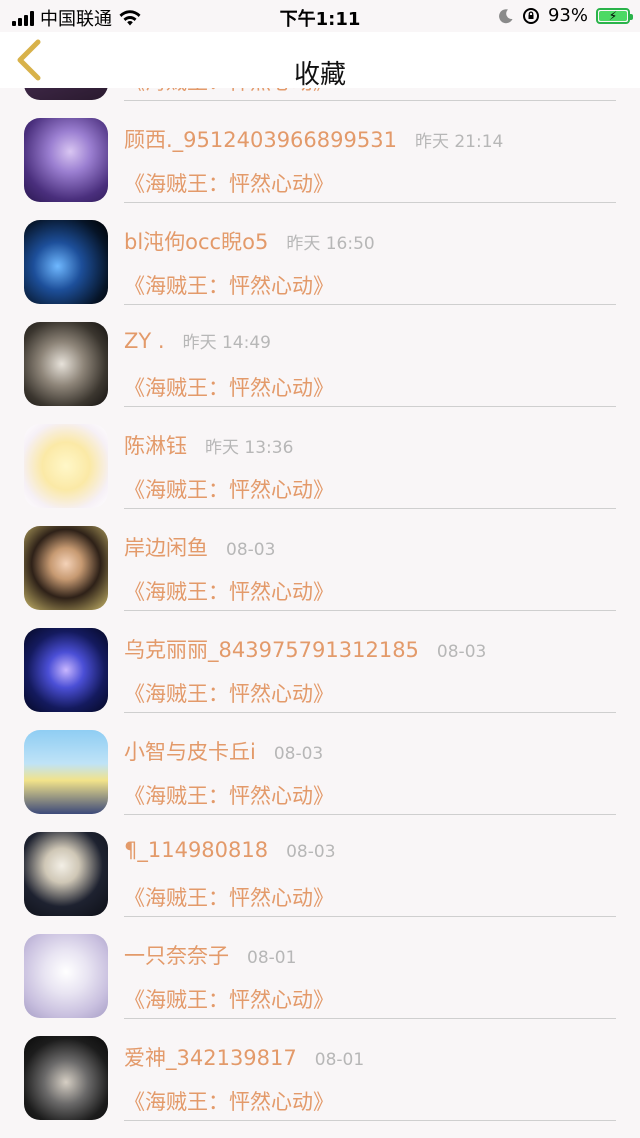 Image resolution: width=640 pixels, height=1138 pixels. I want to click on list-item: 陈淋钰 昨天 13:36 《海贼王：怦然心动》, so click(320, 459).